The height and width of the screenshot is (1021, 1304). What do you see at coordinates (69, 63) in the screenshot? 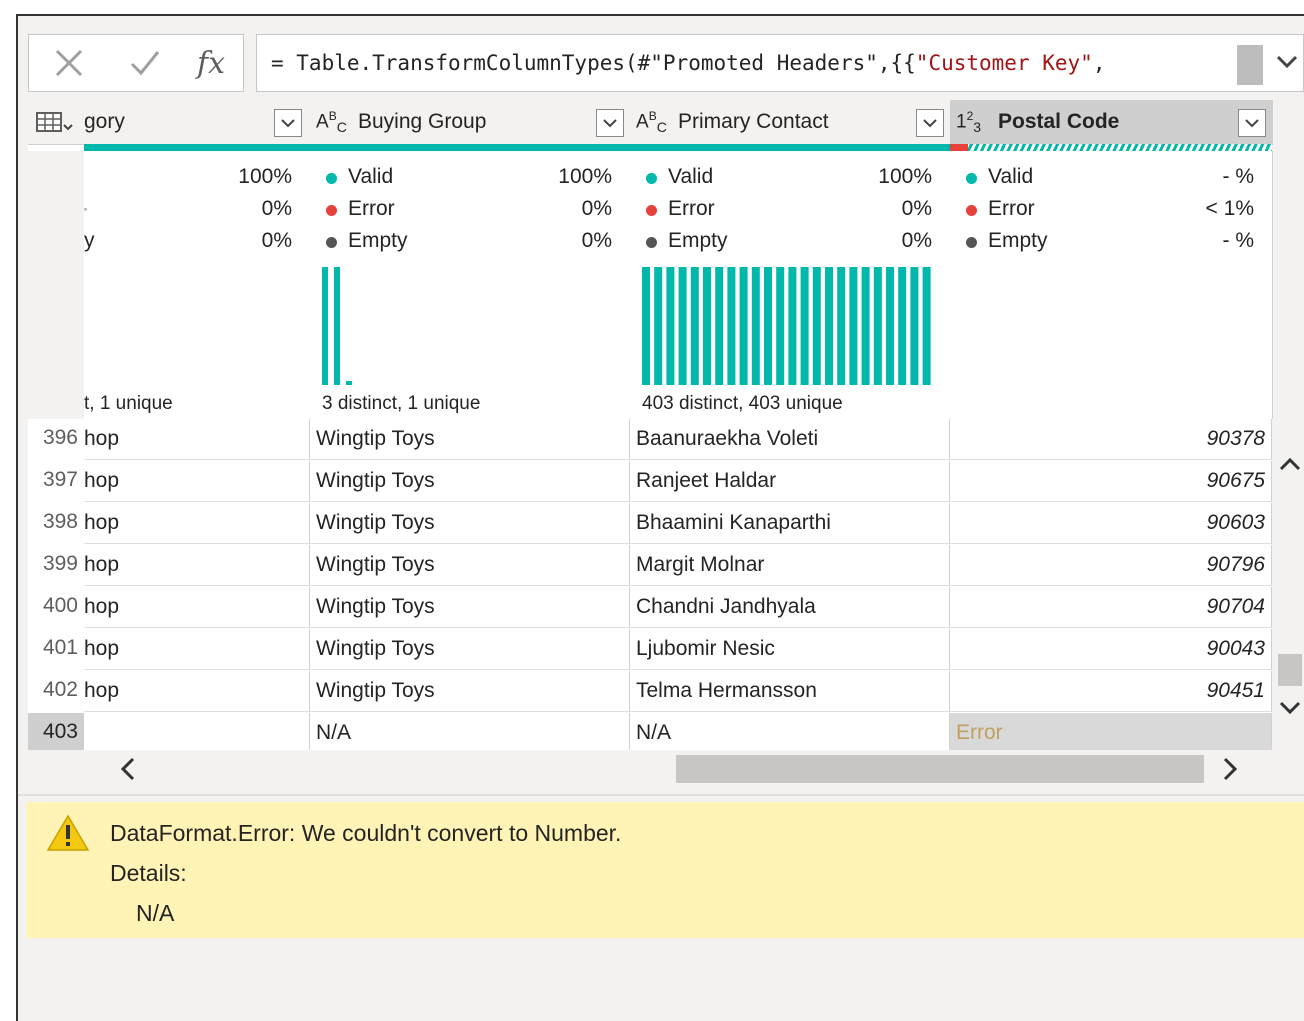
I see `x-icon` at bounding box center [69, 63].